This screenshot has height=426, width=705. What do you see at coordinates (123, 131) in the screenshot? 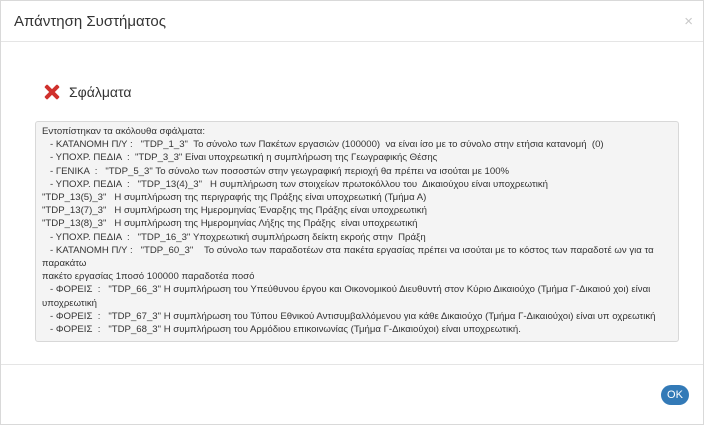
I see `error-line-intro: Εντοπίστηκαν τα ακόλουθα σφάλματα:` at bounding box center [123, 131].